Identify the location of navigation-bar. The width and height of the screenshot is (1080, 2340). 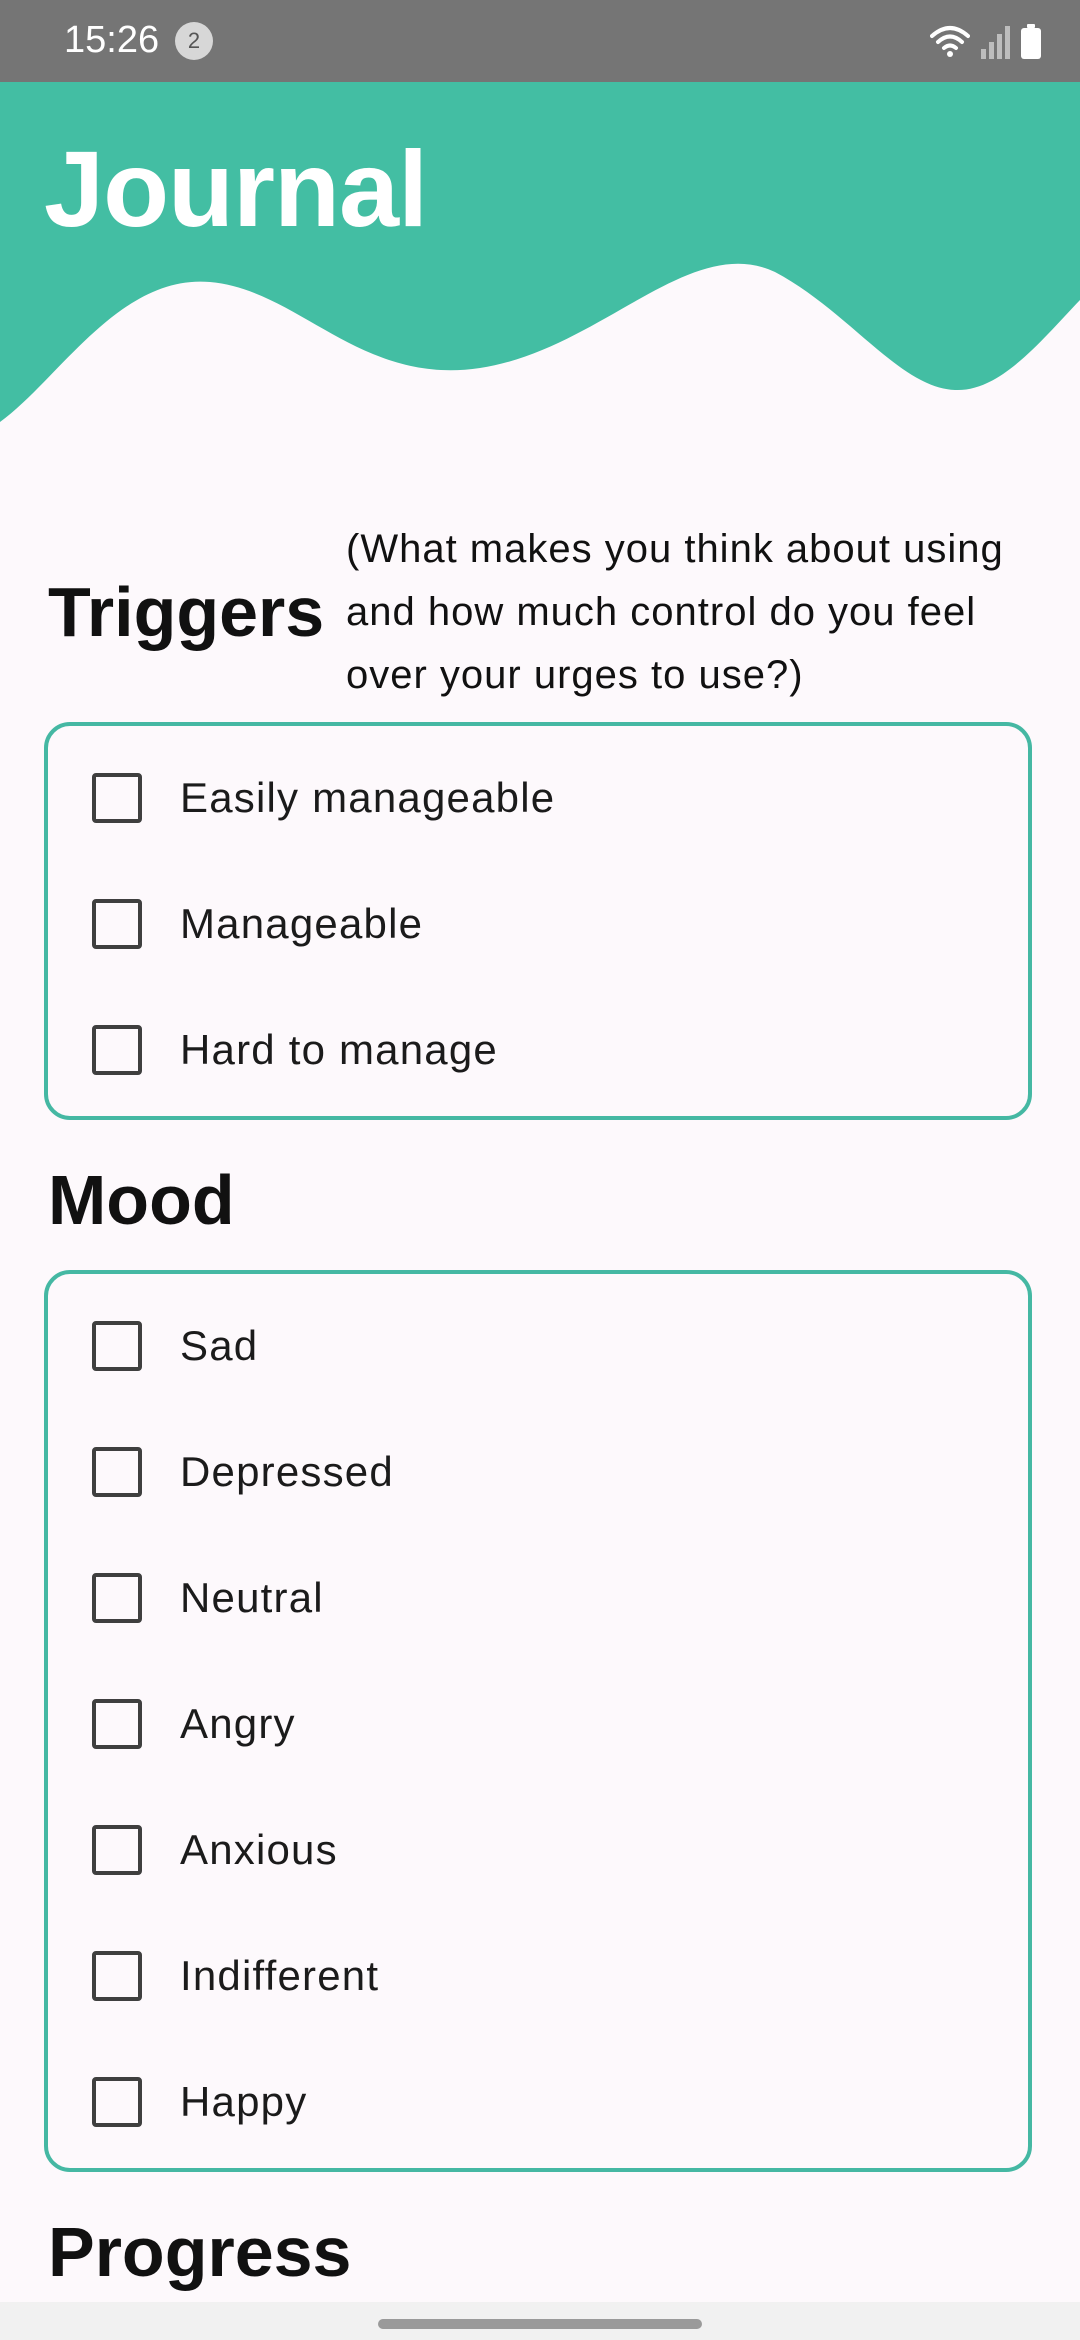
(540, 2321).